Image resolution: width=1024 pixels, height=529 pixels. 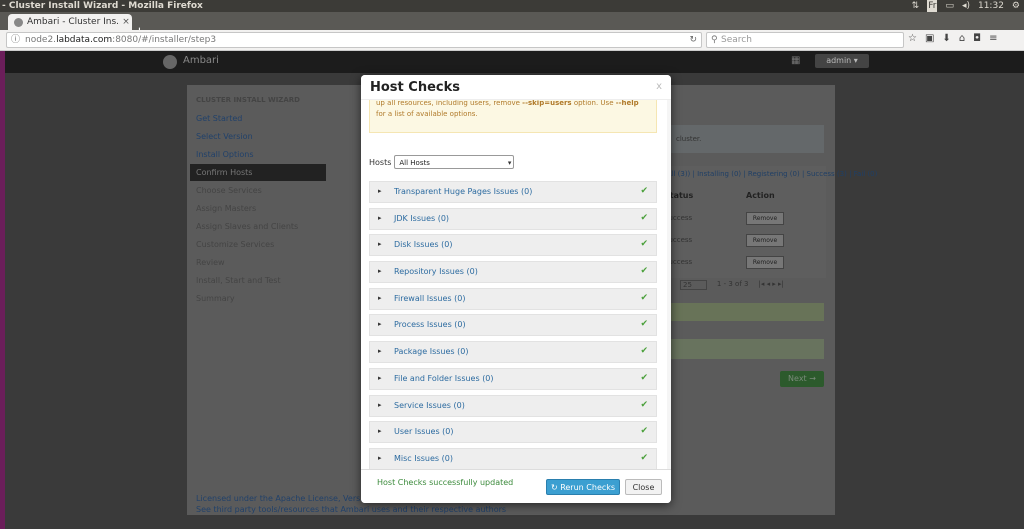 What do you see at coordinates (513, 432) in the screenshot?
I see `check-user: ▸ User Issues (0) ✔` at bounding box center [513, 432].